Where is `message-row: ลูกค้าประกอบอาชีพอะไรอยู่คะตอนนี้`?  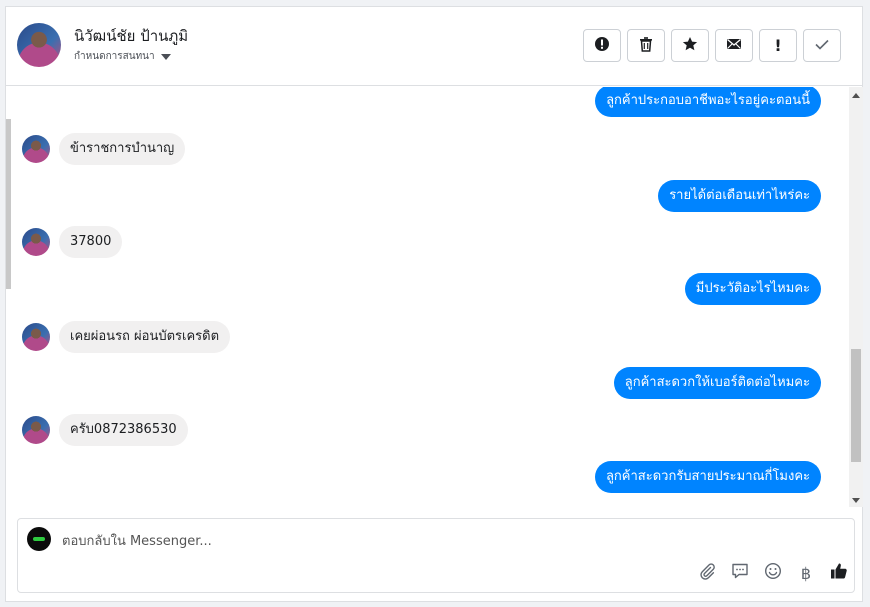
message-row: ลูกค้าประกอบอาชีพอะไรอยู่คะตอนนี้ is located at coordinates (427, 102).